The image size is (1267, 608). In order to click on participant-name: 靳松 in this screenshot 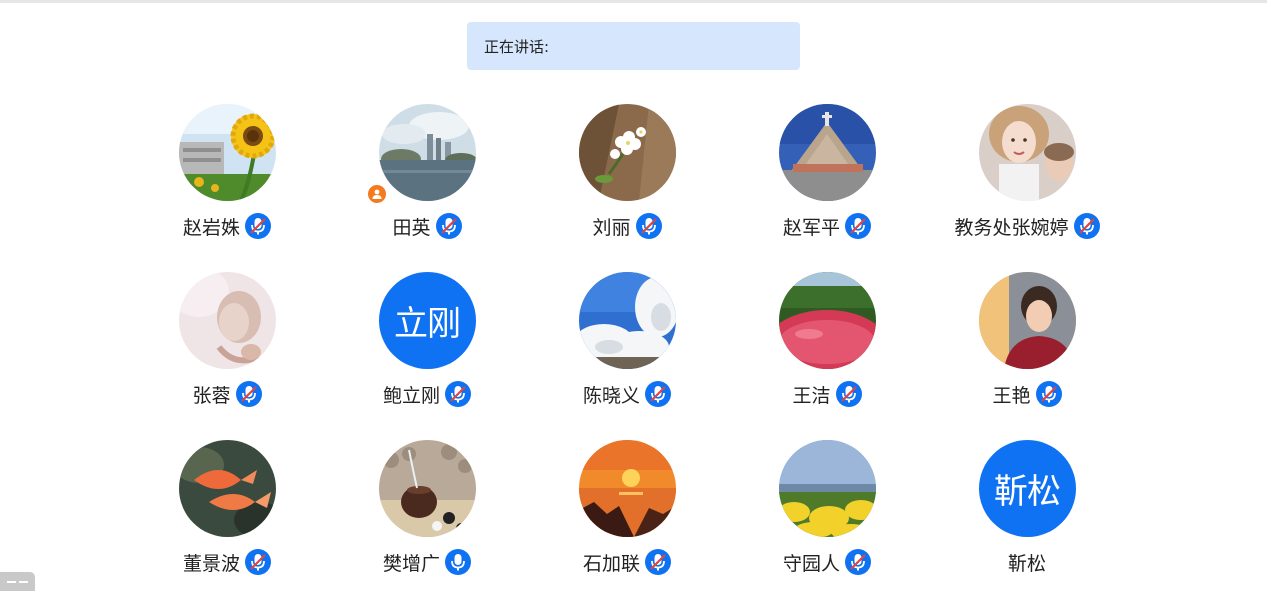, I will do `click(1026, 563)`.